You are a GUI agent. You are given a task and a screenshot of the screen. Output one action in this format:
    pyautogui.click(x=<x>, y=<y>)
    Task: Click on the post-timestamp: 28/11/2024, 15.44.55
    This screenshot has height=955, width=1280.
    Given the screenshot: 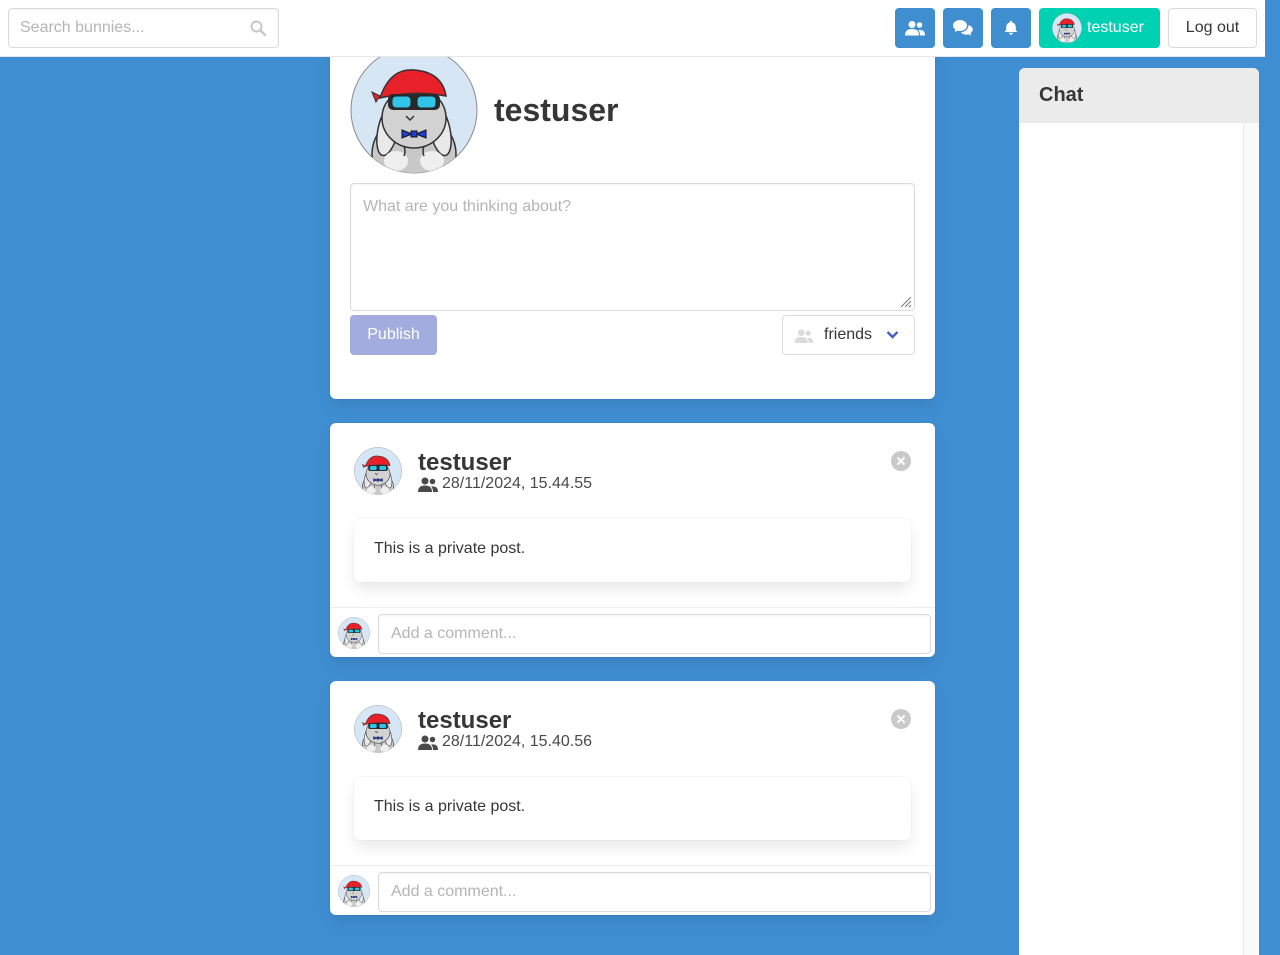 What is the action you would take?
    pyautogui.click(x=517, y=483)
    